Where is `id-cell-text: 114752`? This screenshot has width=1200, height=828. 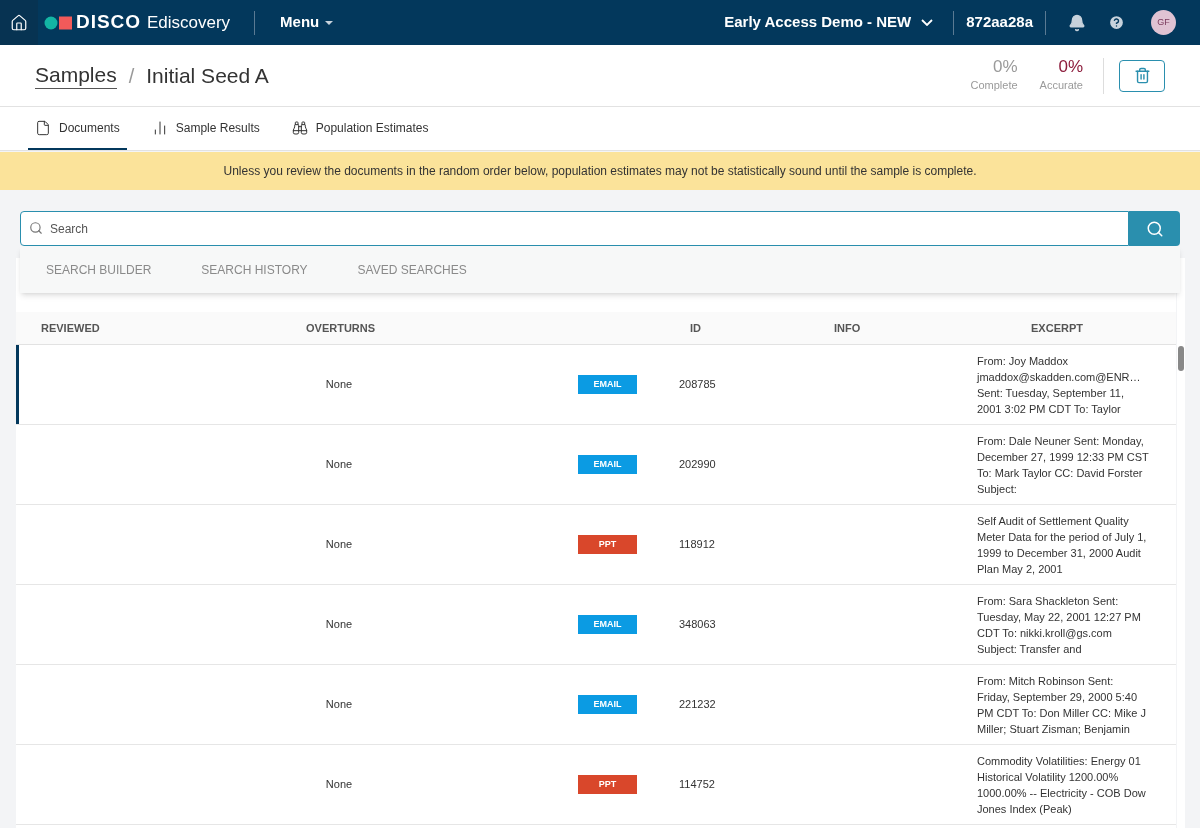 id-cell-text: 114752 is located at coordinates (697, 785).